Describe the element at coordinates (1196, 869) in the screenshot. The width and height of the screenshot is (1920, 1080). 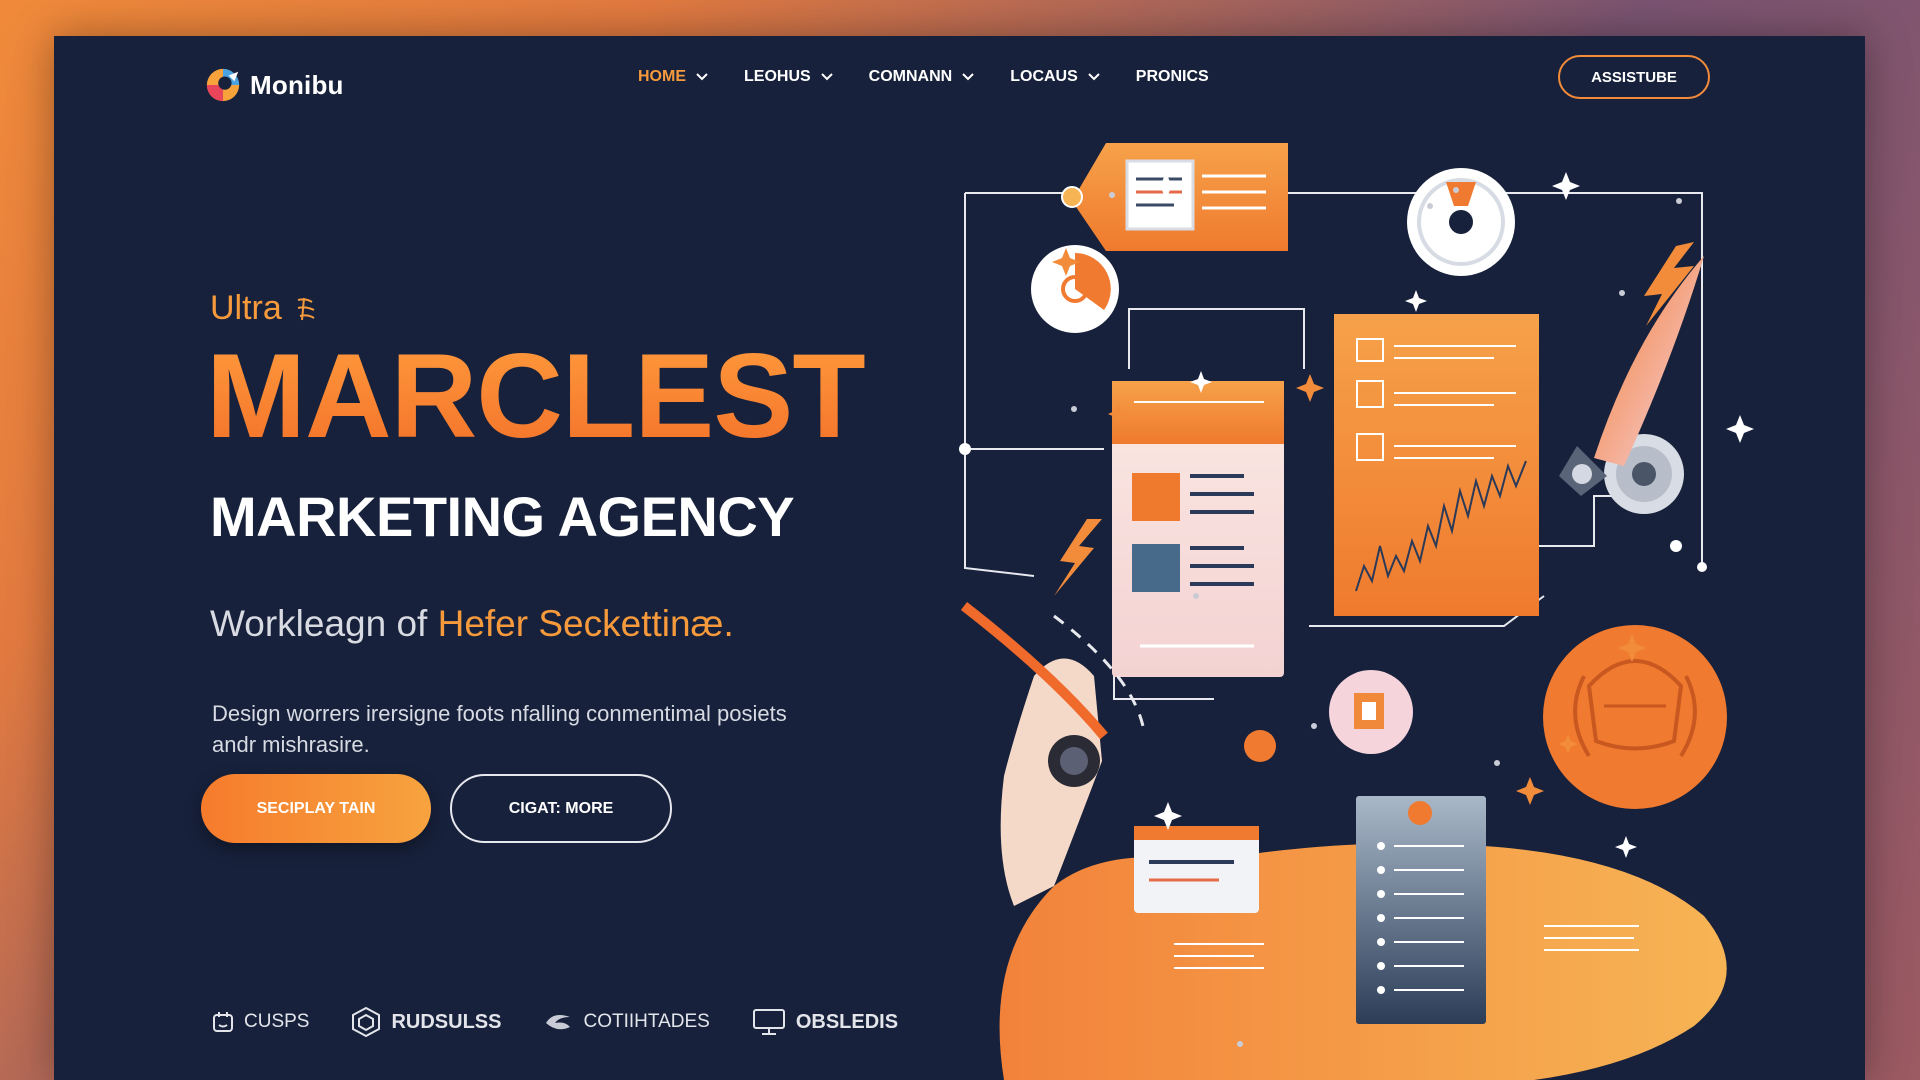
I see `small-document-card` at that location.